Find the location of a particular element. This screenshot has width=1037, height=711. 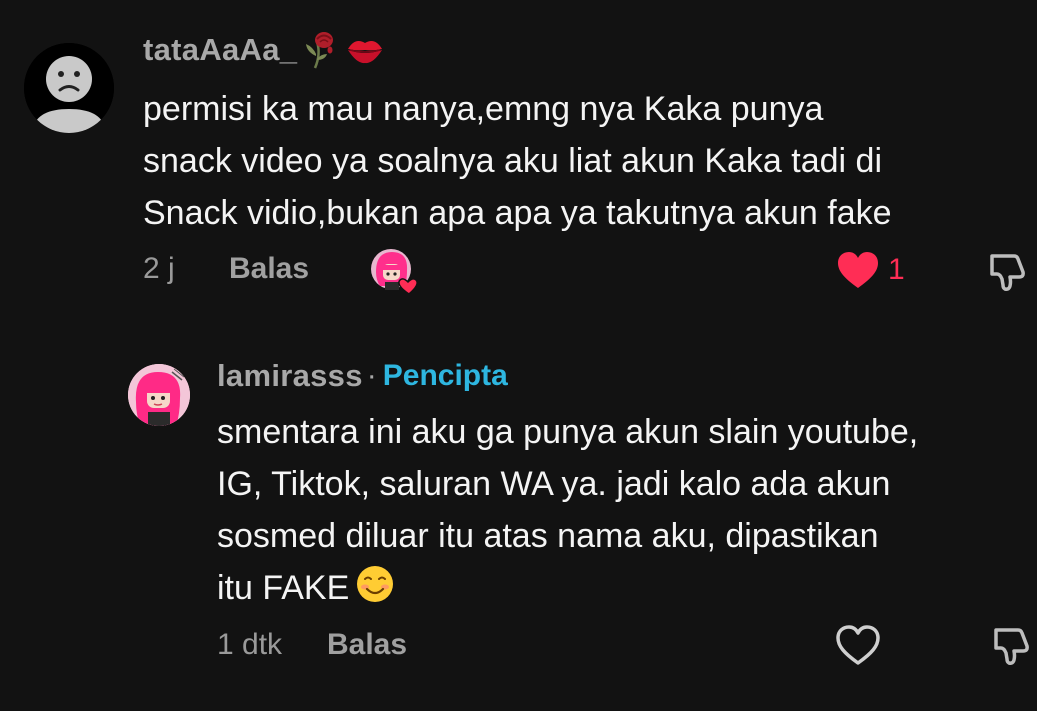

default-avatar-icon is located at coordinates (69, 88).